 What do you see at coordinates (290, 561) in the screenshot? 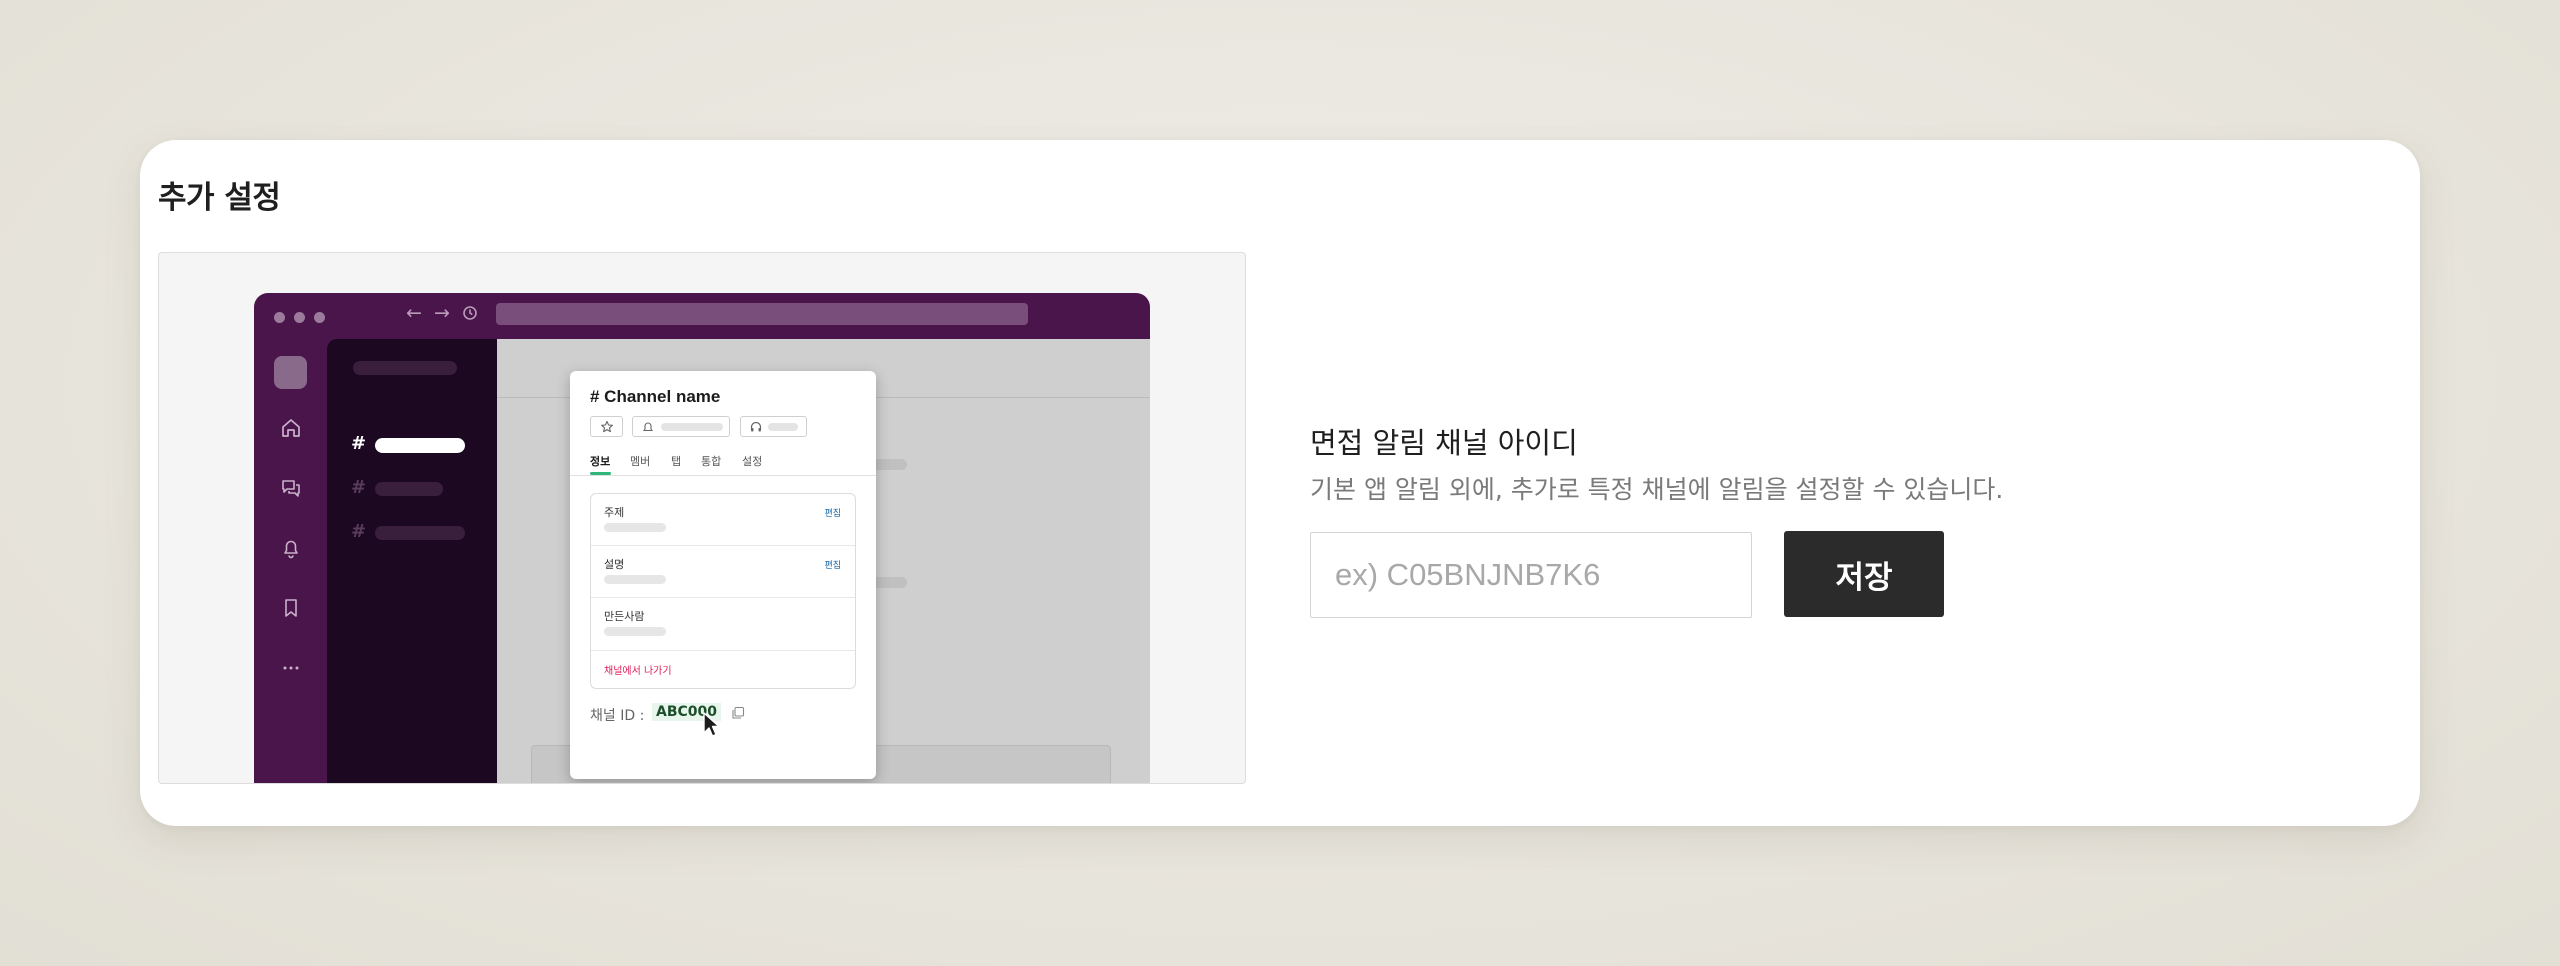
I see `workspace-rail` at bounding box center [290, 561].